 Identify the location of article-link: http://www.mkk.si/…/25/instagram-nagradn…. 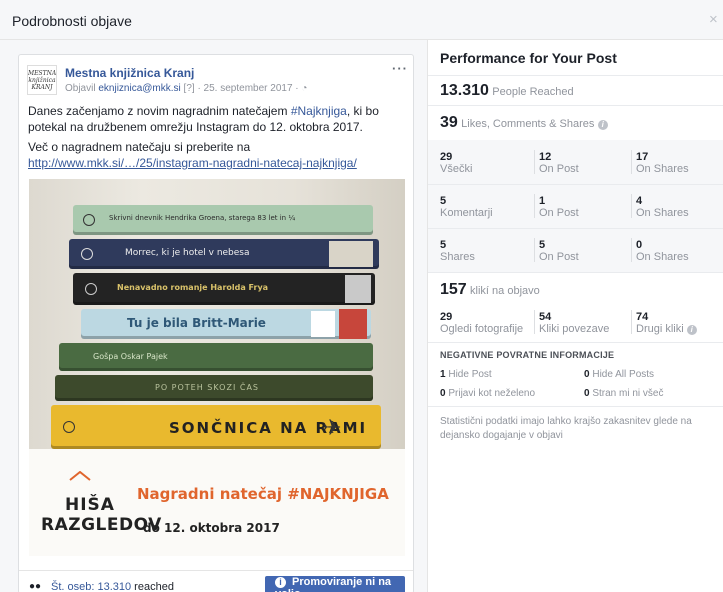
(192, 163).